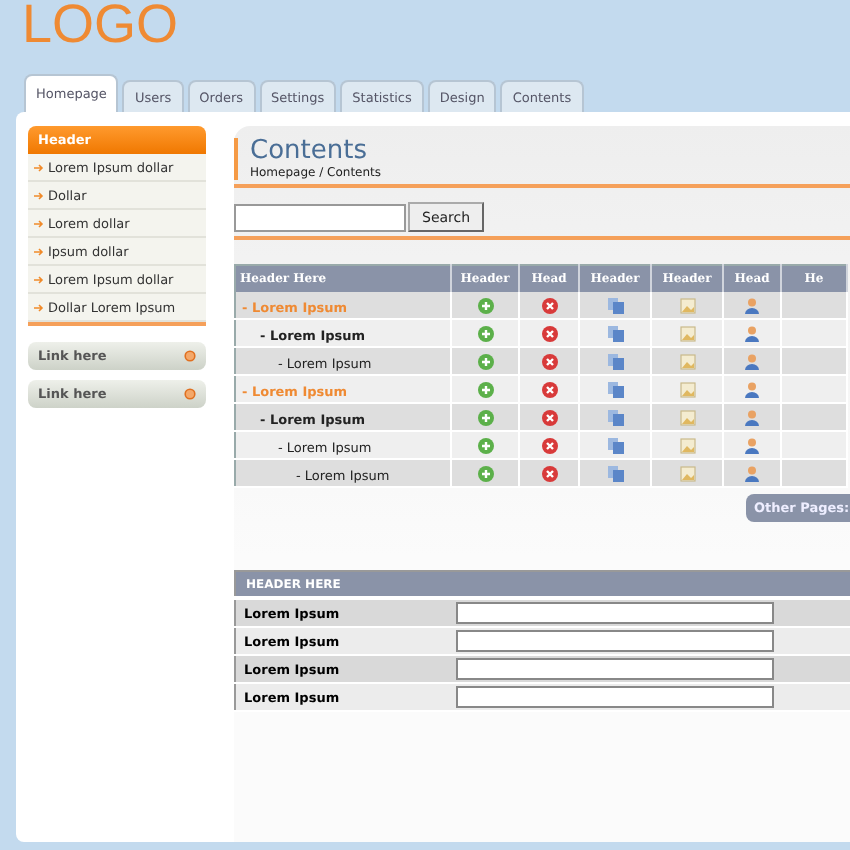 This screenshot has width=850, height=850. I want to click on search-field, so click(320, 217).